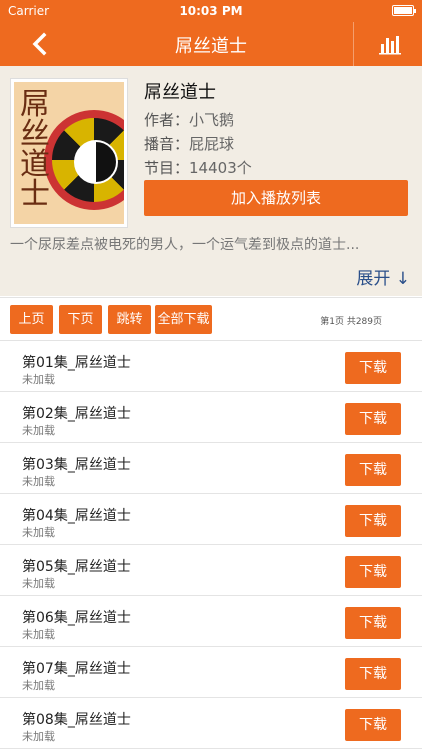 The height and width of the screenshot is (750, 422). What do you see at coordinates (167, 144) in the screenshot?
I see `narrator-label: 播音：` at bounding box center [167, 144].